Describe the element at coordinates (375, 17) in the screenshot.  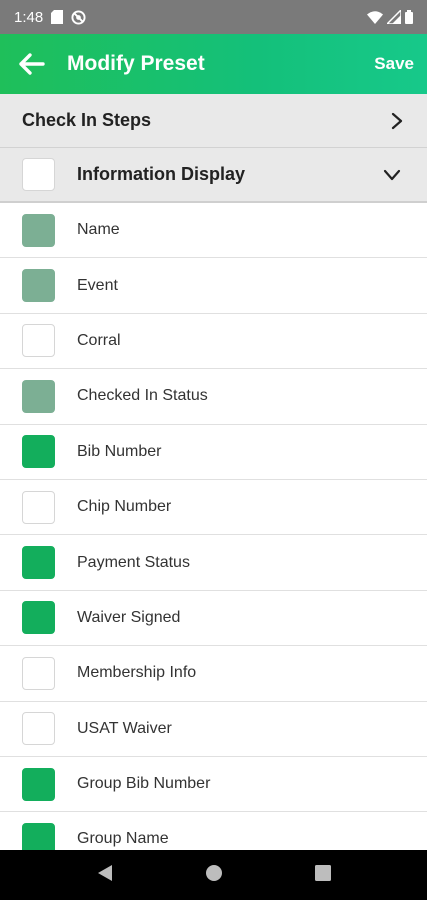
I see `wifi-icon` at that location.